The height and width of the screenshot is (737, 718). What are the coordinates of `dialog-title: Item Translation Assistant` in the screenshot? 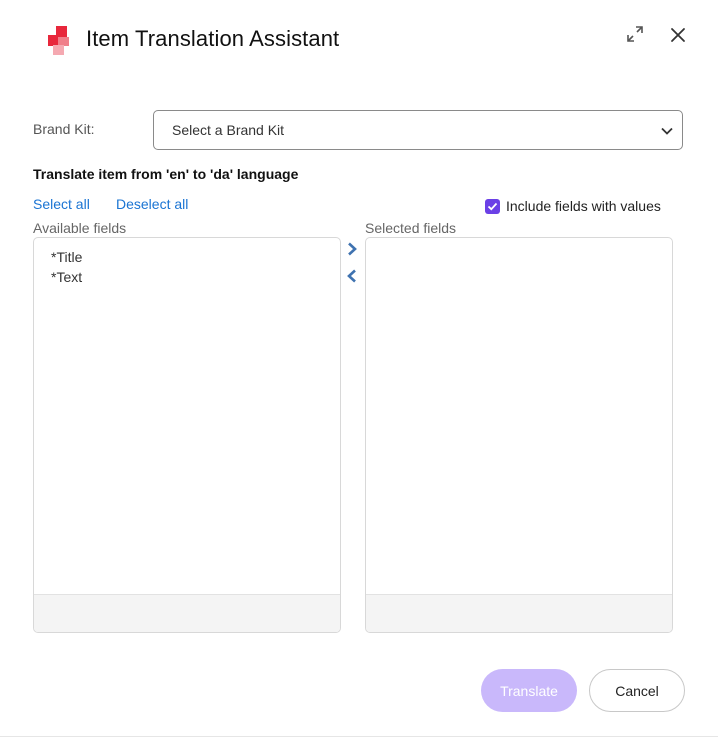 It's located at (213, 38).